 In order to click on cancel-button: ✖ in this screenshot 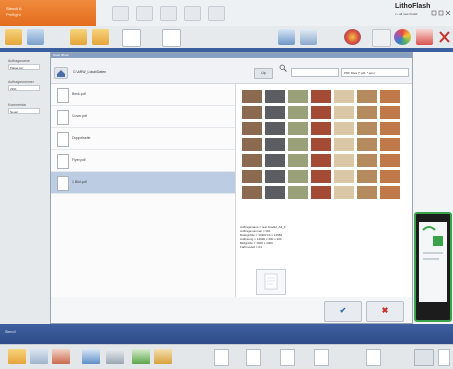, I will do `click(385, 311)`.